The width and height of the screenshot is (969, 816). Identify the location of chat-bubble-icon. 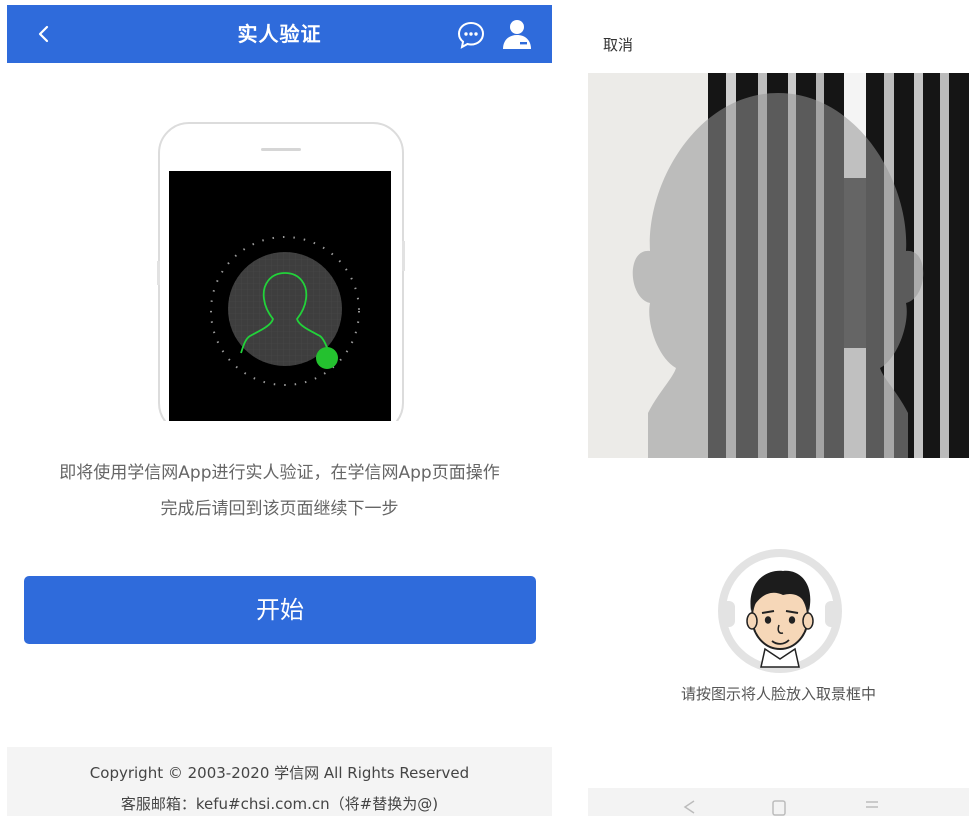
(471, 35).